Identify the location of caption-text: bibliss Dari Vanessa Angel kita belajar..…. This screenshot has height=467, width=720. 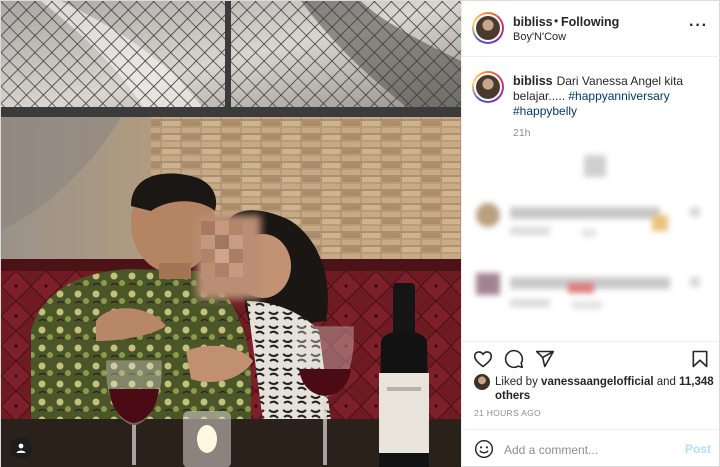
(613, 96).